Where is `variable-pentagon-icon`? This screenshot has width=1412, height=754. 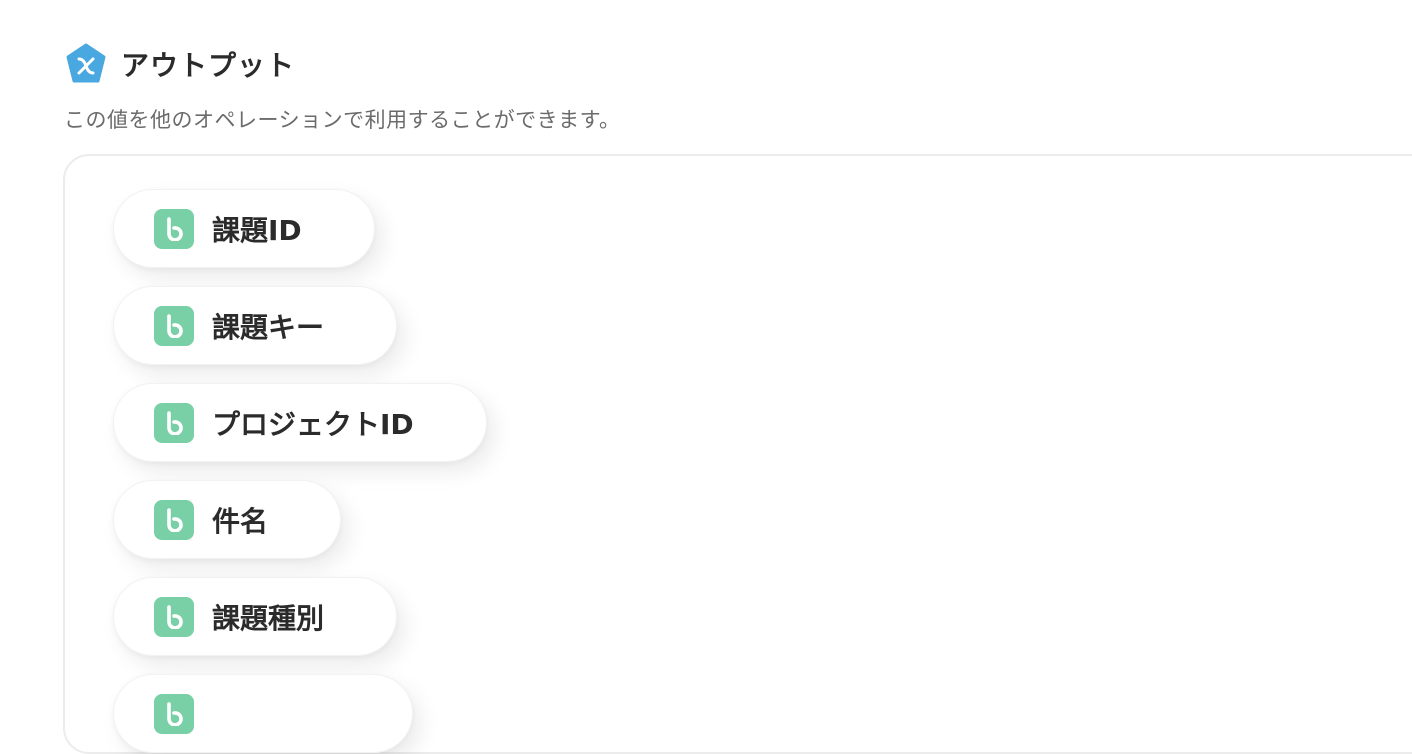 variable-pentagon-icon is located at coordinates (86, 63).